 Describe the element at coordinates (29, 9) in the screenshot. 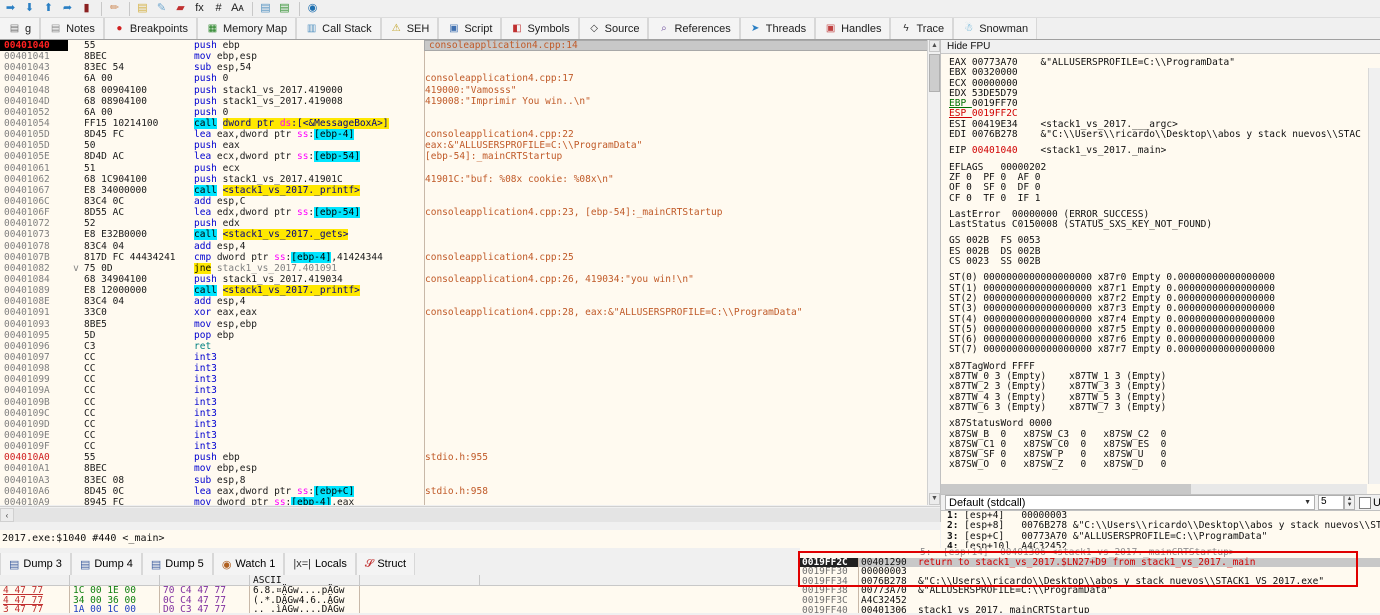

I see `step-over-icon: ⬇` at that location.